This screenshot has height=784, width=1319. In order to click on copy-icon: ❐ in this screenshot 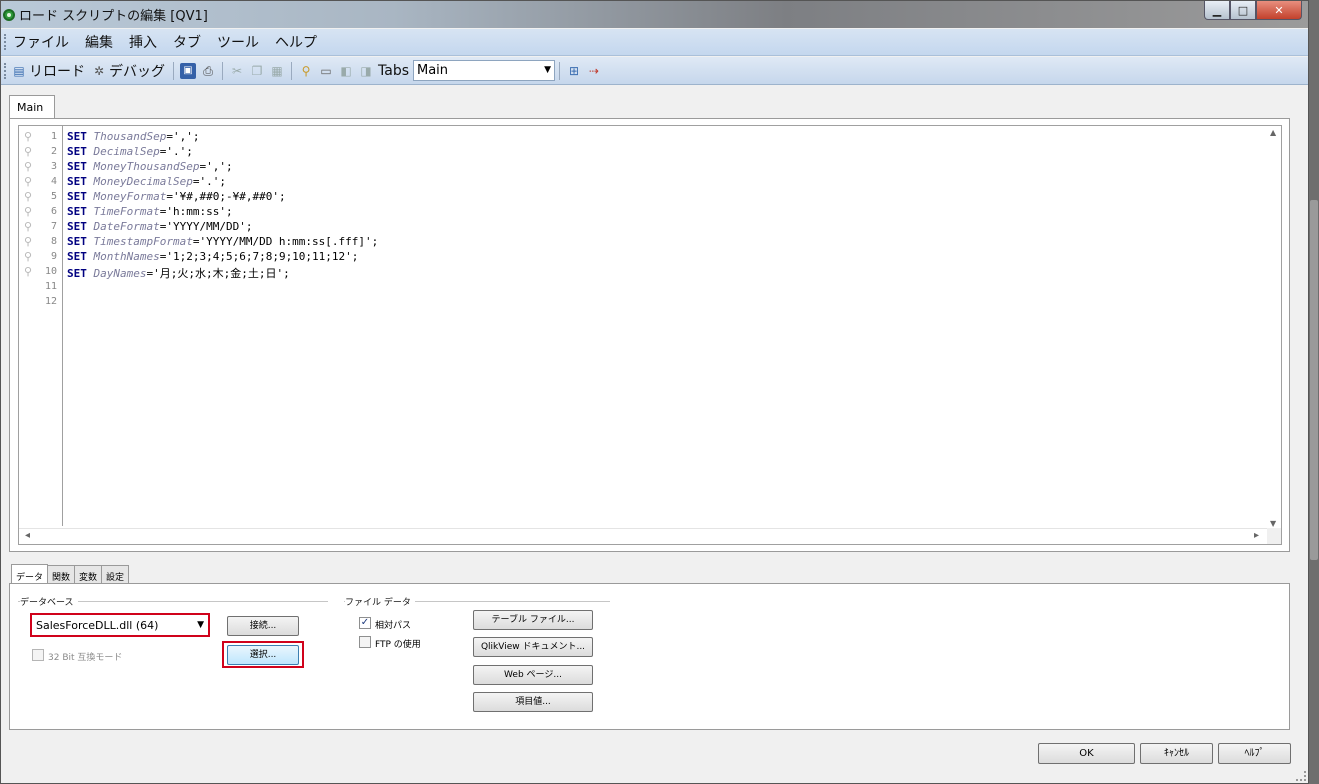, I will do `click(257, 71)`.